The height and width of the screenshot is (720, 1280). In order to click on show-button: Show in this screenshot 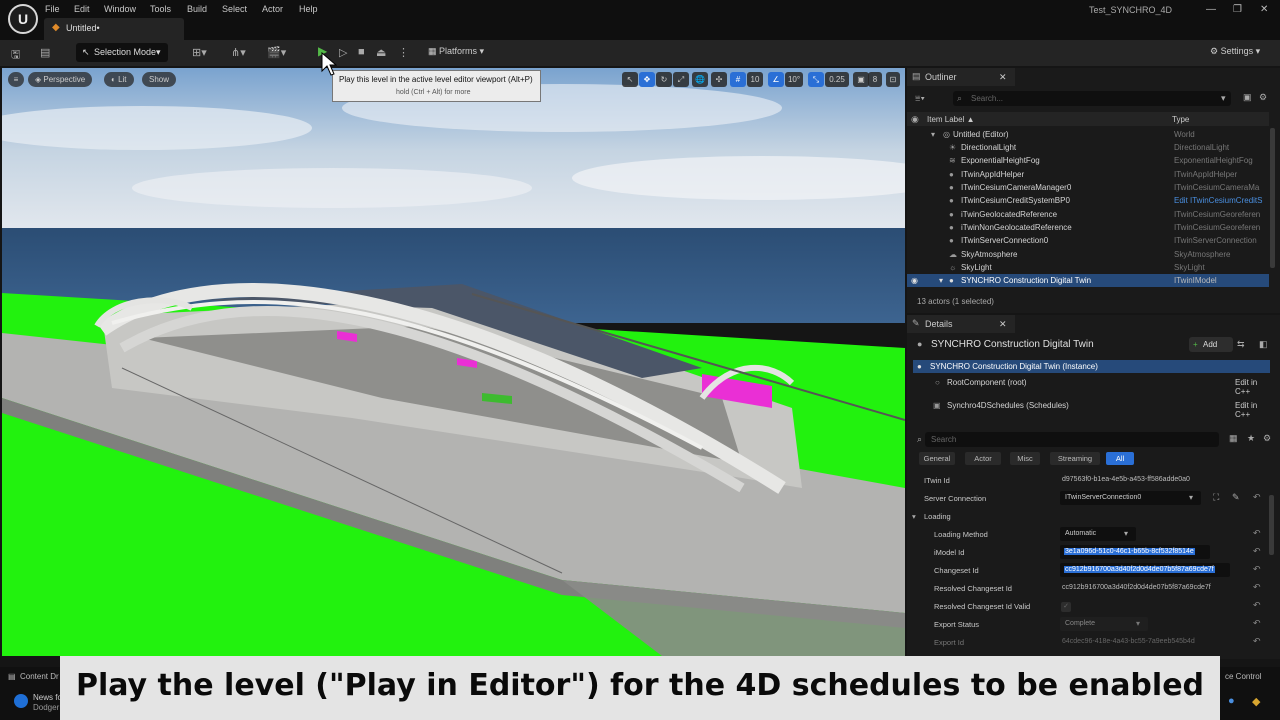, I will do `click(159, 79)`.